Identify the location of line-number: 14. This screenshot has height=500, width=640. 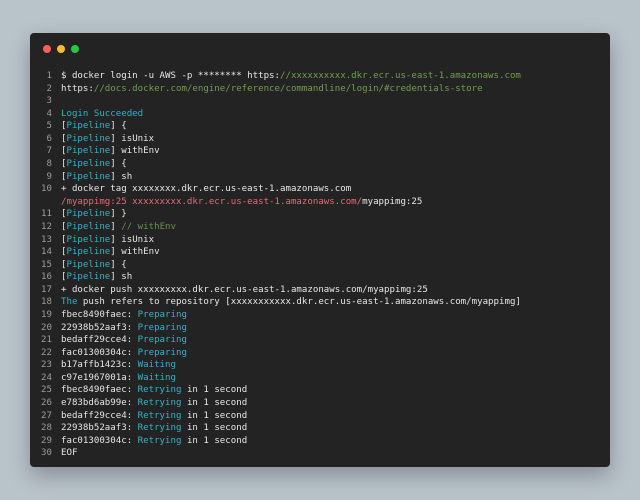
(46, 252).